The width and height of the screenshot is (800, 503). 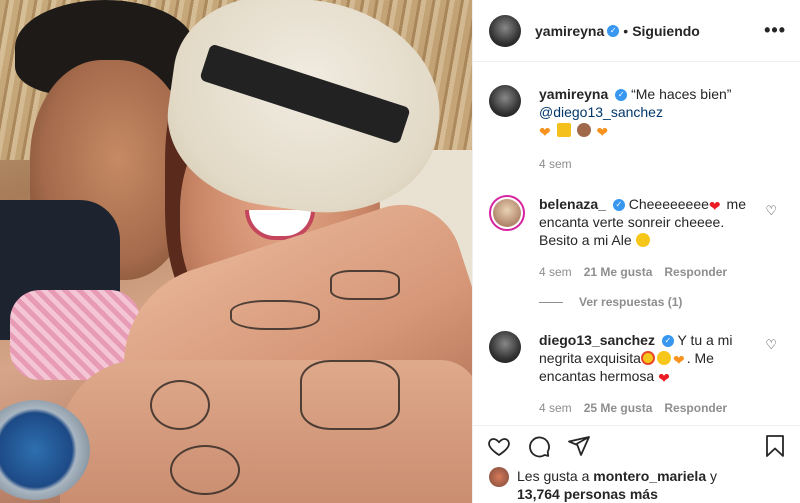 I want to click on comment-meta: 4 sem 25 Me gusta Responder, so click(x=644, y=408).